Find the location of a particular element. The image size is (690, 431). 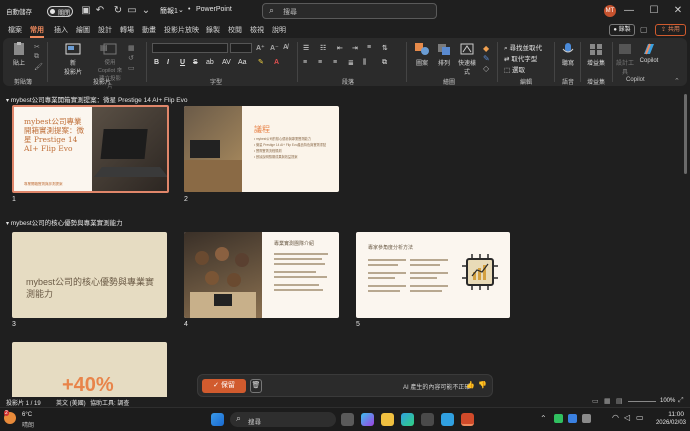

reset-icon: ↺ is located at coordinates (131, 58).